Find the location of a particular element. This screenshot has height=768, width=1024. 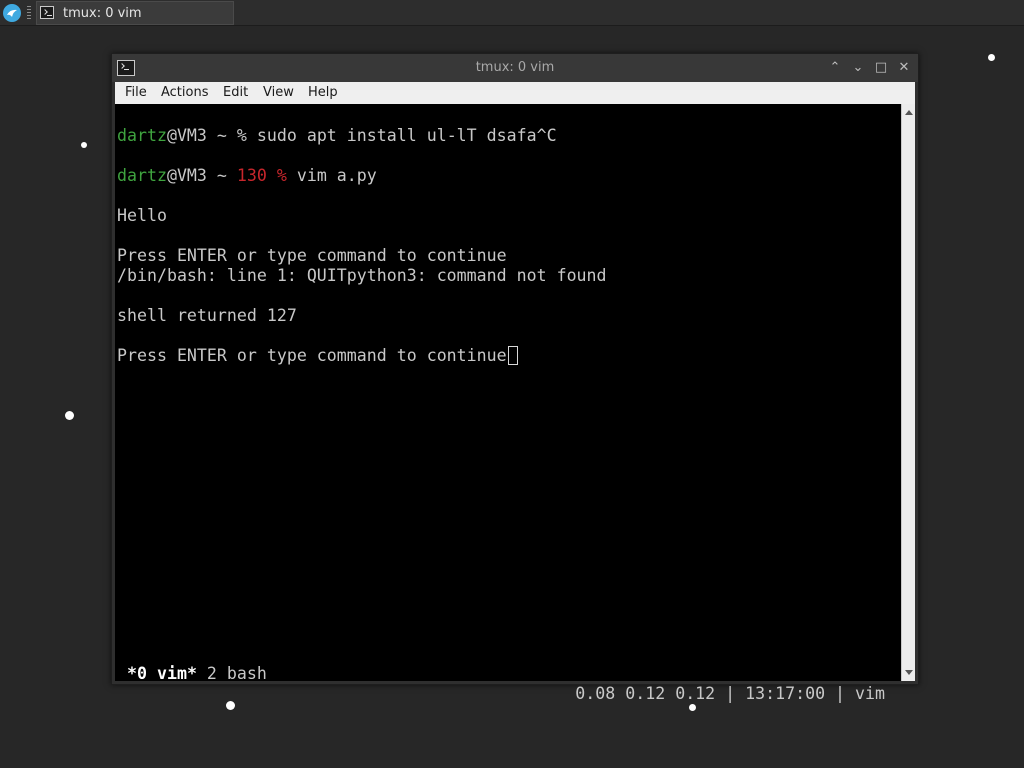

taskbar-window-label: tmux: 0 vim is located at coordinates (102, 13).